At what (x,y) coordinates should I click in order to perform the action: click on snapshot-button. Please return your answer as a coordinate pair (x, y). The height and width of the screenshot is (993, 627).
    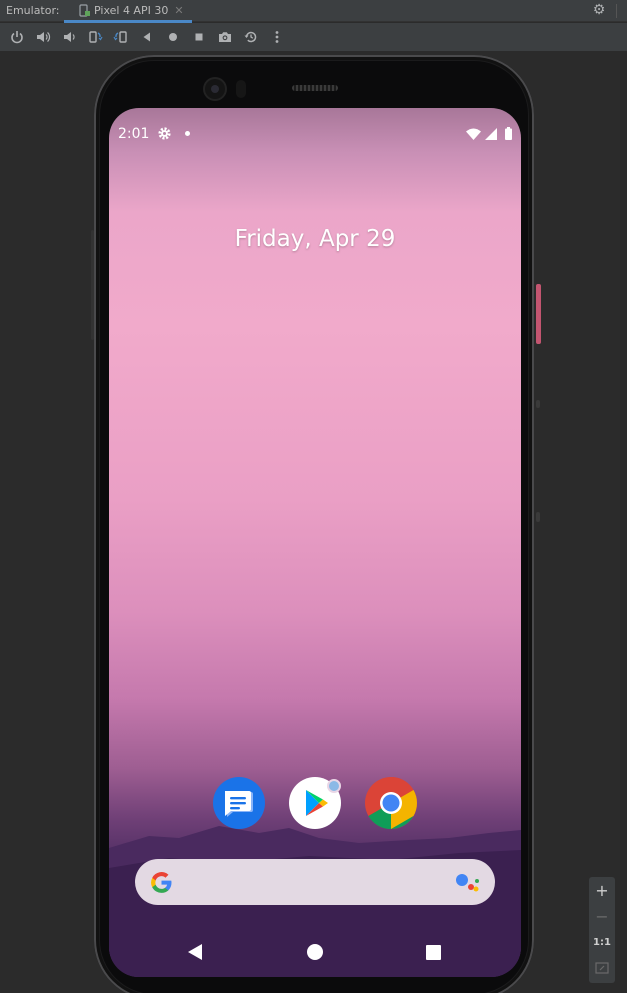
    Looking at the image, I should click on (251, 37).